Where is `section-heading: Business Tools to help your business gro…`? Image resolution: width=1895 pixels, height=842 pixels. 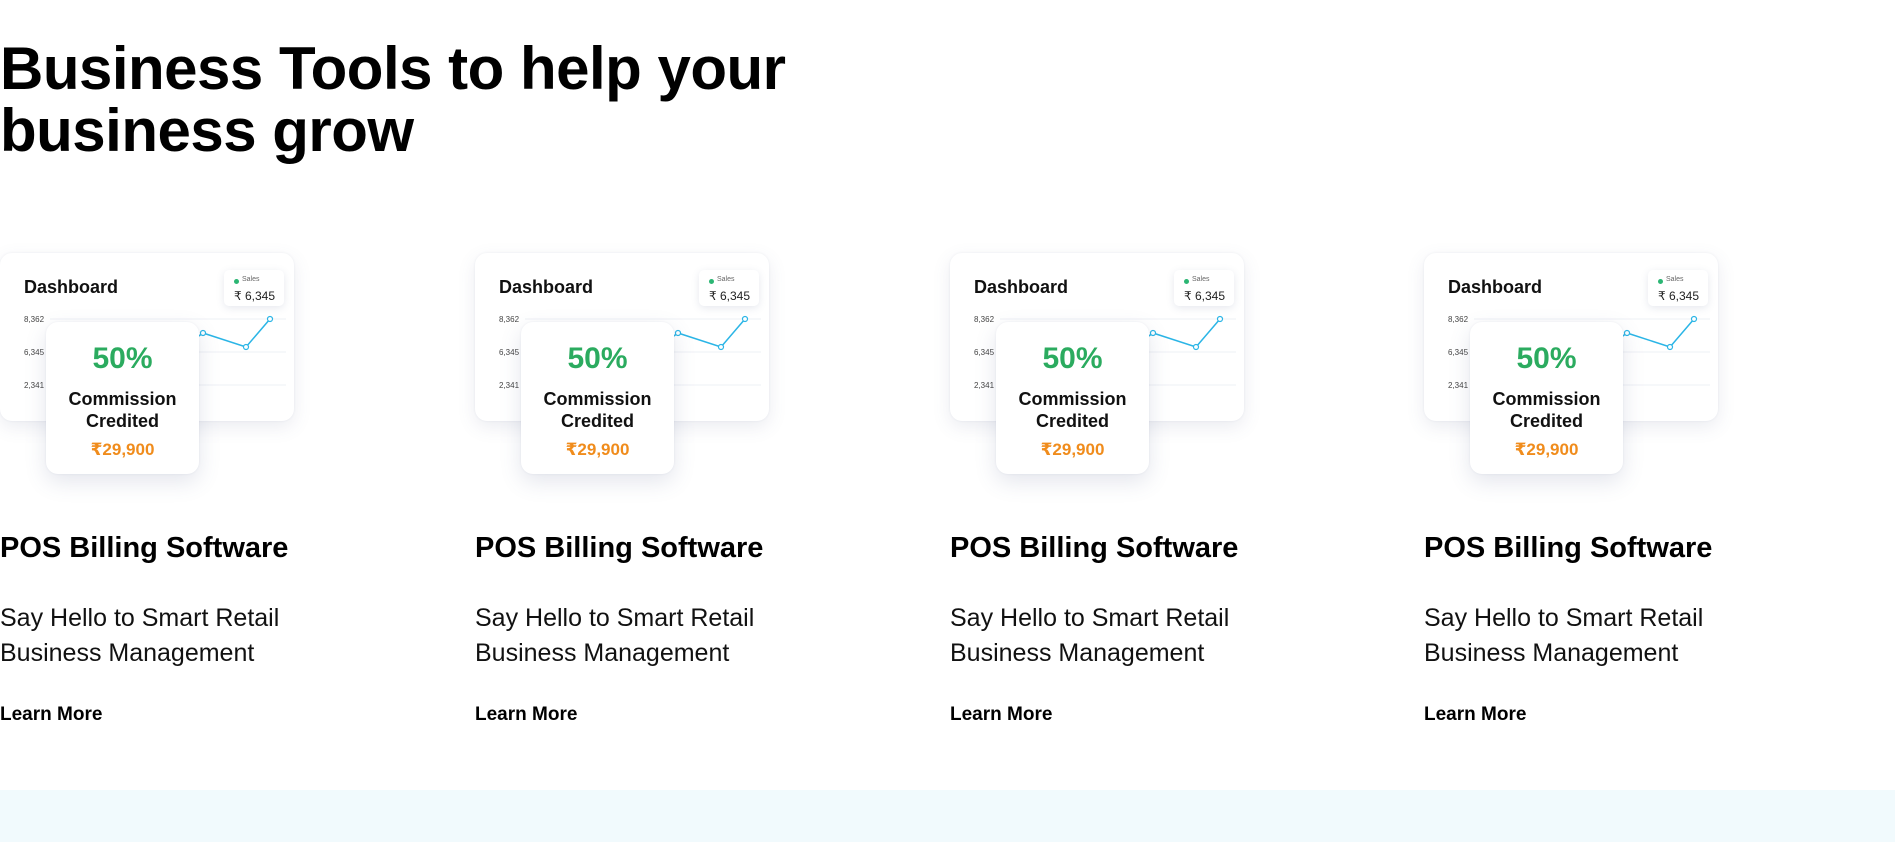 section-heading: Business Tools to help your business gro… is located at coordinates (393, 99).